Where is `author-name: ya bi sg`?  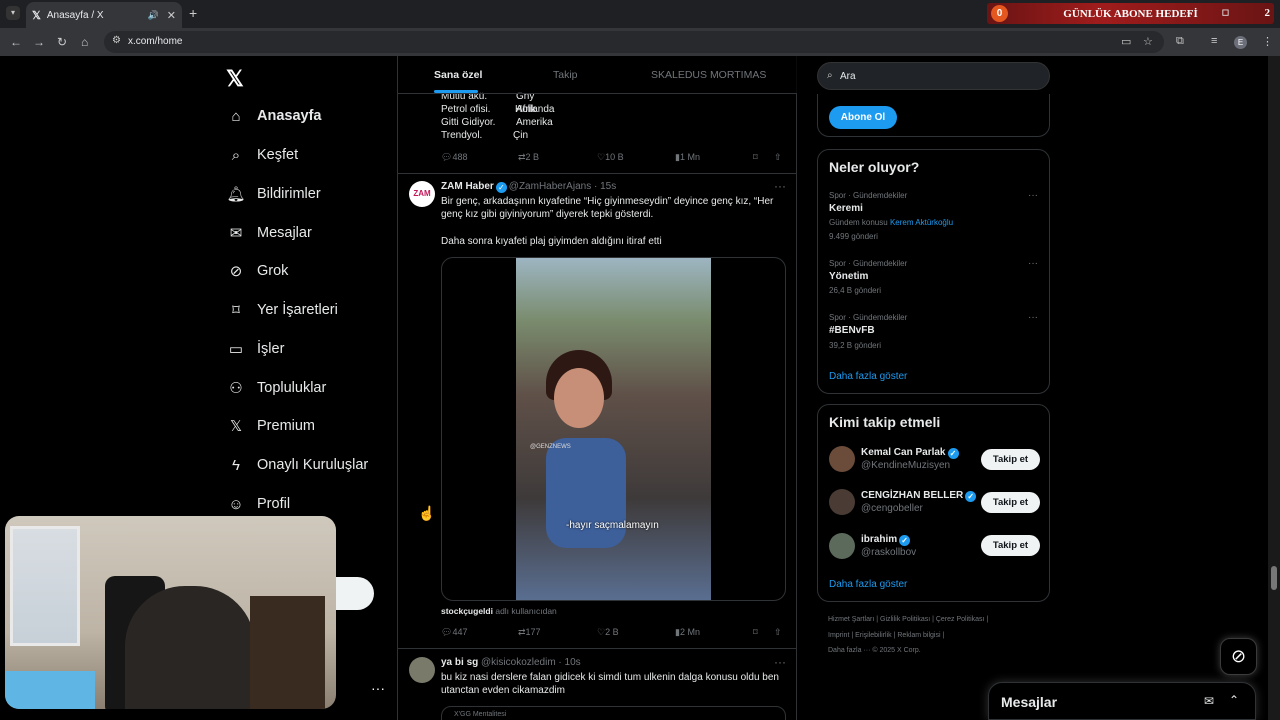
author-name: ya bi sg is located at coordinates (459, 662).